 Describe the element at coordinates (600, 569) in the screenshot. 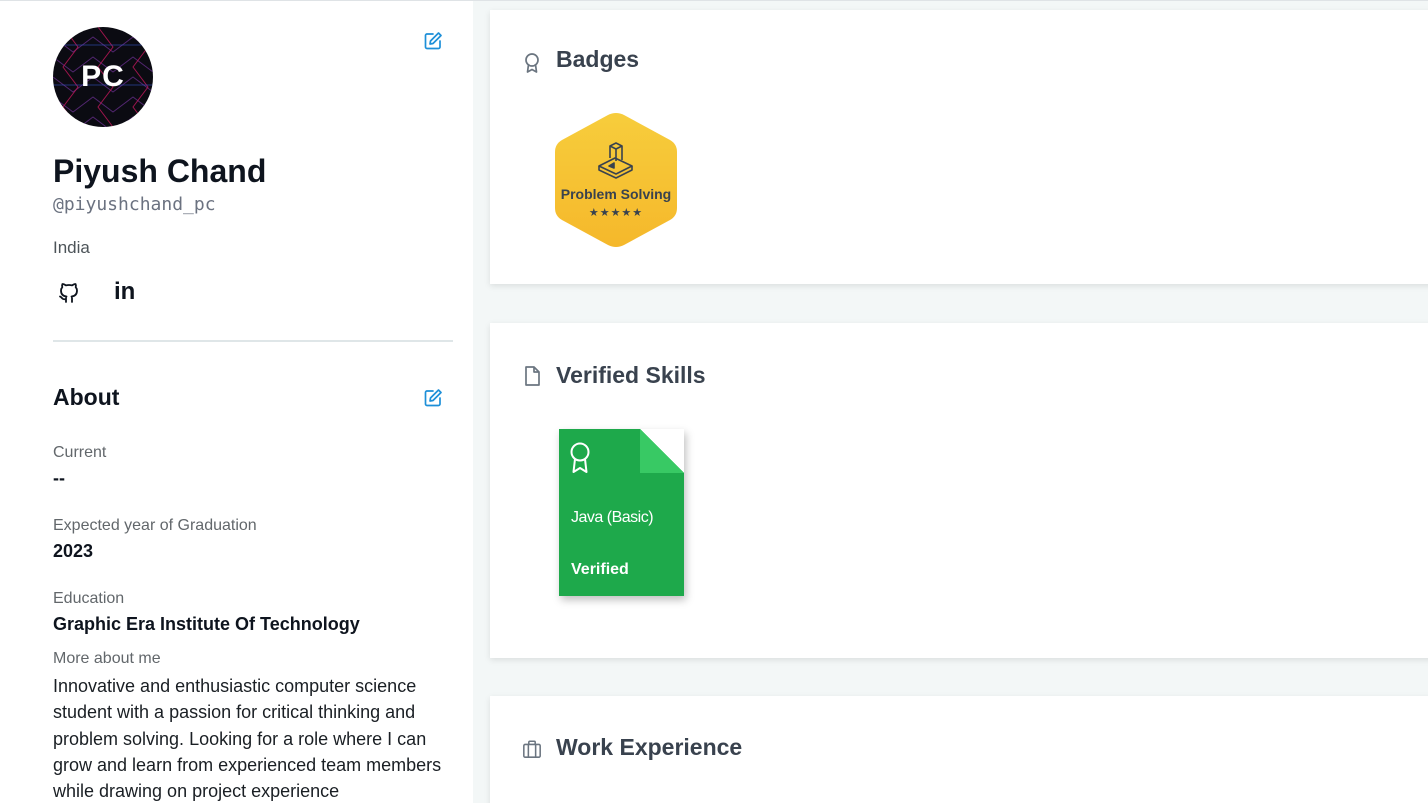

I see `skill-status: Verified` at that location.